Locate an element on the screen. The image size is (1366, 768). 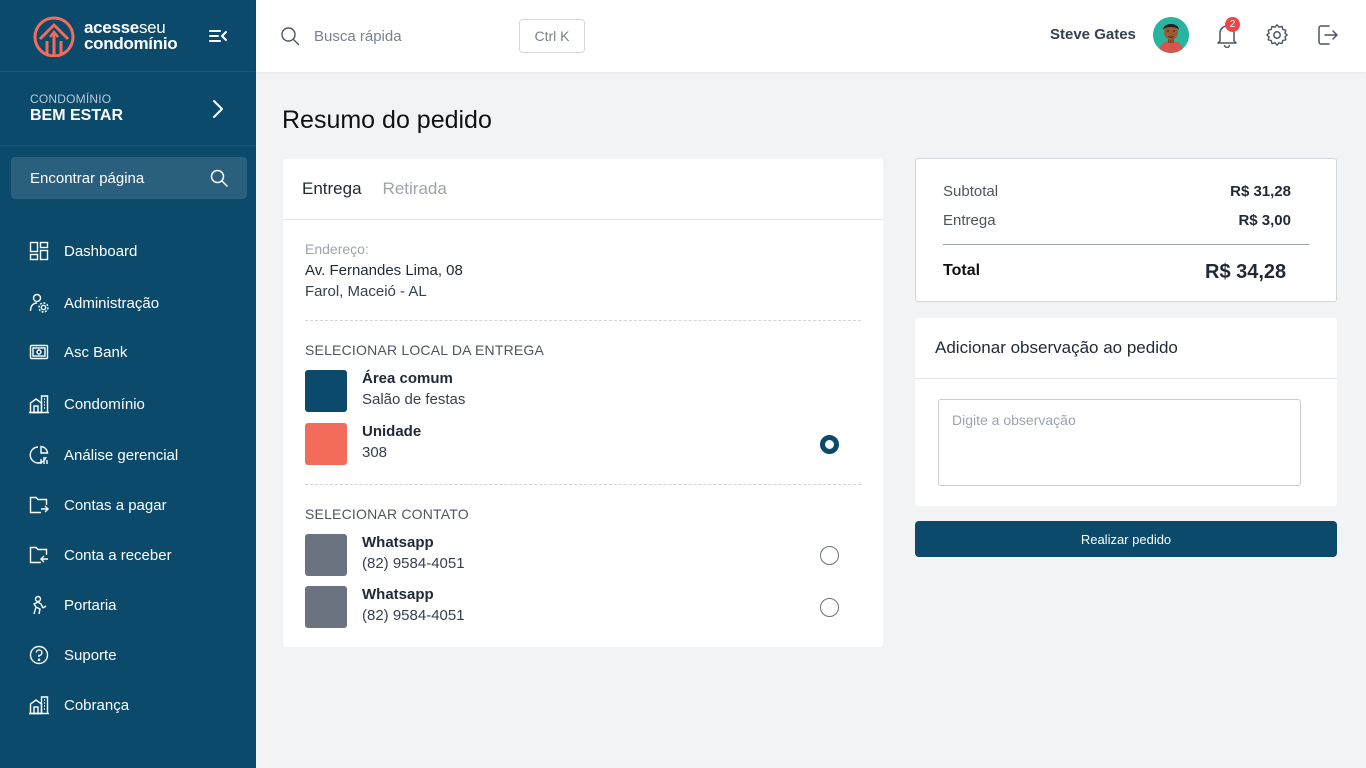
user-name: Steve Gates is located at coordinates (1093, 34).